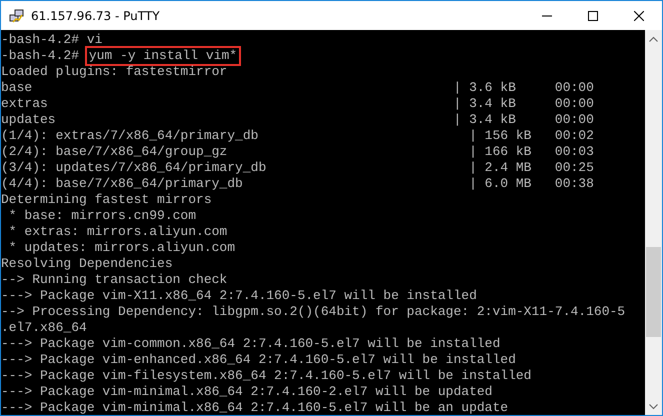  What do you see at coordinates (653, 292) in the screenshot?
I see `scrollbar-thumb` at bounding box center [653, 292].